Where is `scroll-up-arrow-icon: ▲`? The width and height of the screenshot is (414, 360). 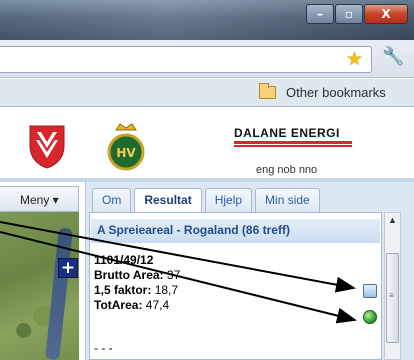
scroll-up-arrow-icon: ▲ is located at coordinates (392, 220).